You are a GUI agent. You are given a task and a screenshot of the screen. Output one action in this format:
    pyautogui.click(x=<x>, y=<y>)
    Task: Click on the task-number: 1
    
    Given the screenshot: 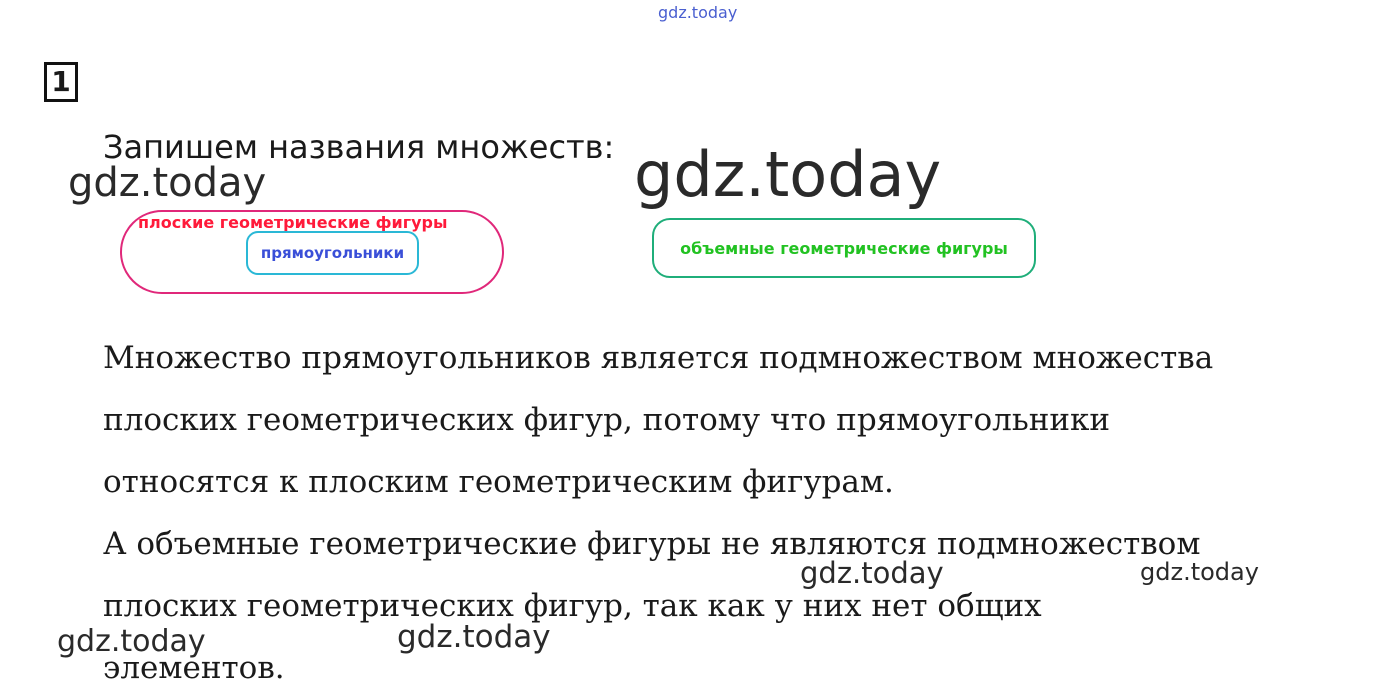 What is the action you would take?
    pyautogui.click(x=61, y=82)
    